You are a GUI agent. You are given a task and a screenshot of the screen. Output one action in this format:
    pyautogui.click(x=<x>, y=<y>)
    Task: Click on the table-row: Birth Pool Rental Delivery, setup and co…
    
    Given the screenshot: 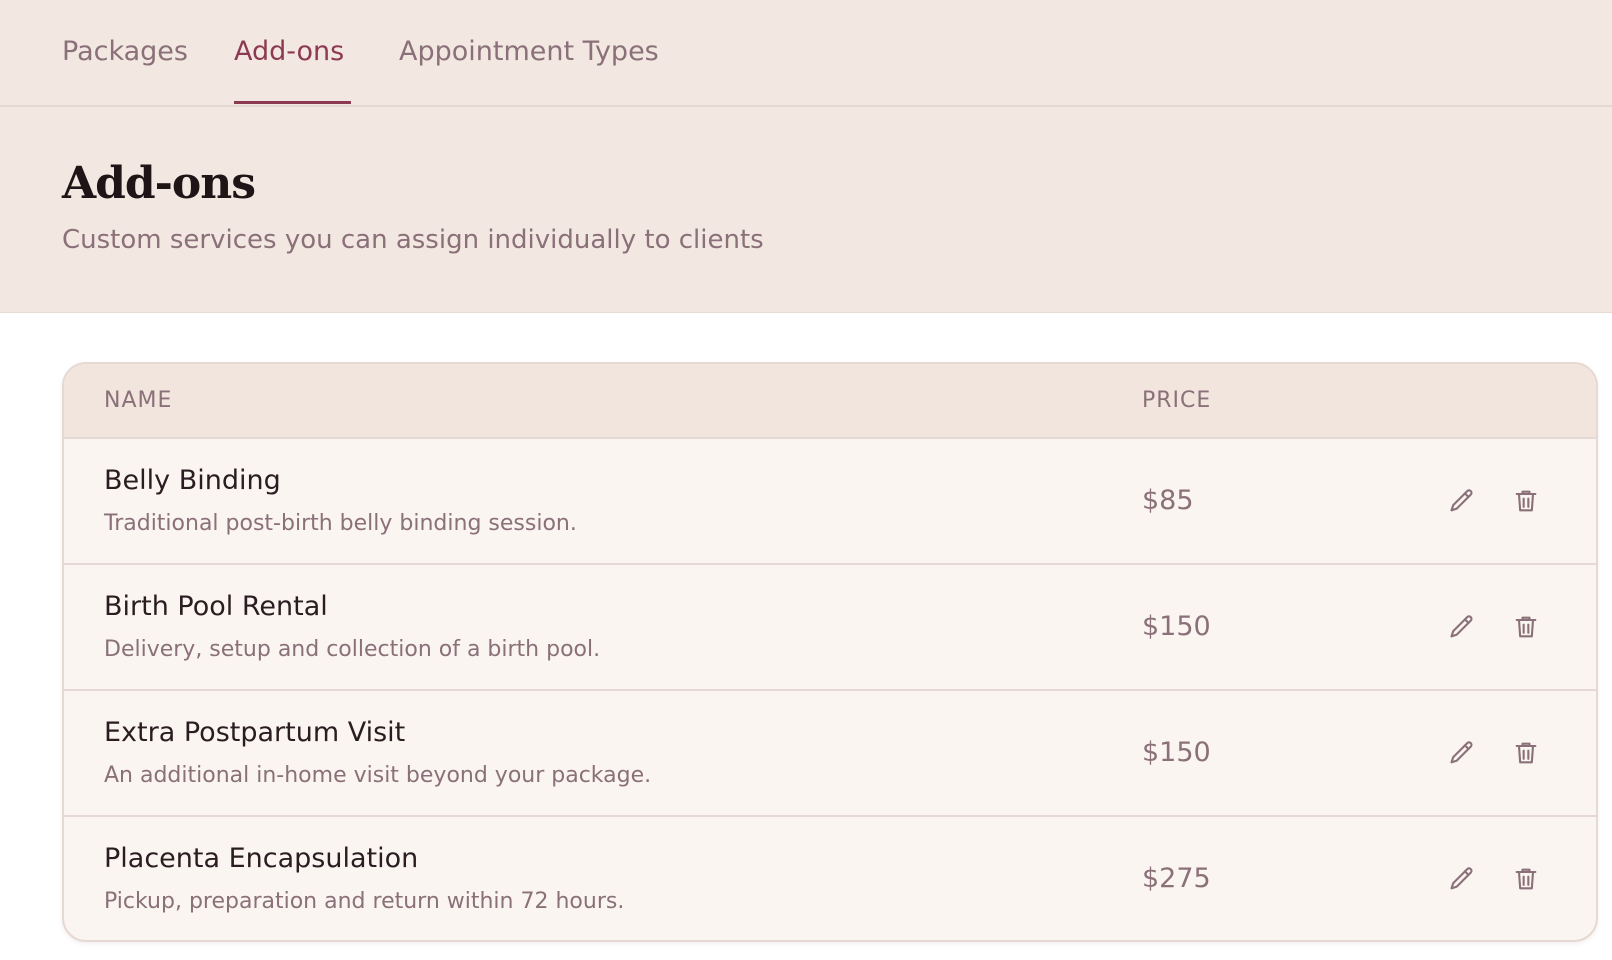 What is the action you would take?
    pyautogui.click(x=830, y=628)
    